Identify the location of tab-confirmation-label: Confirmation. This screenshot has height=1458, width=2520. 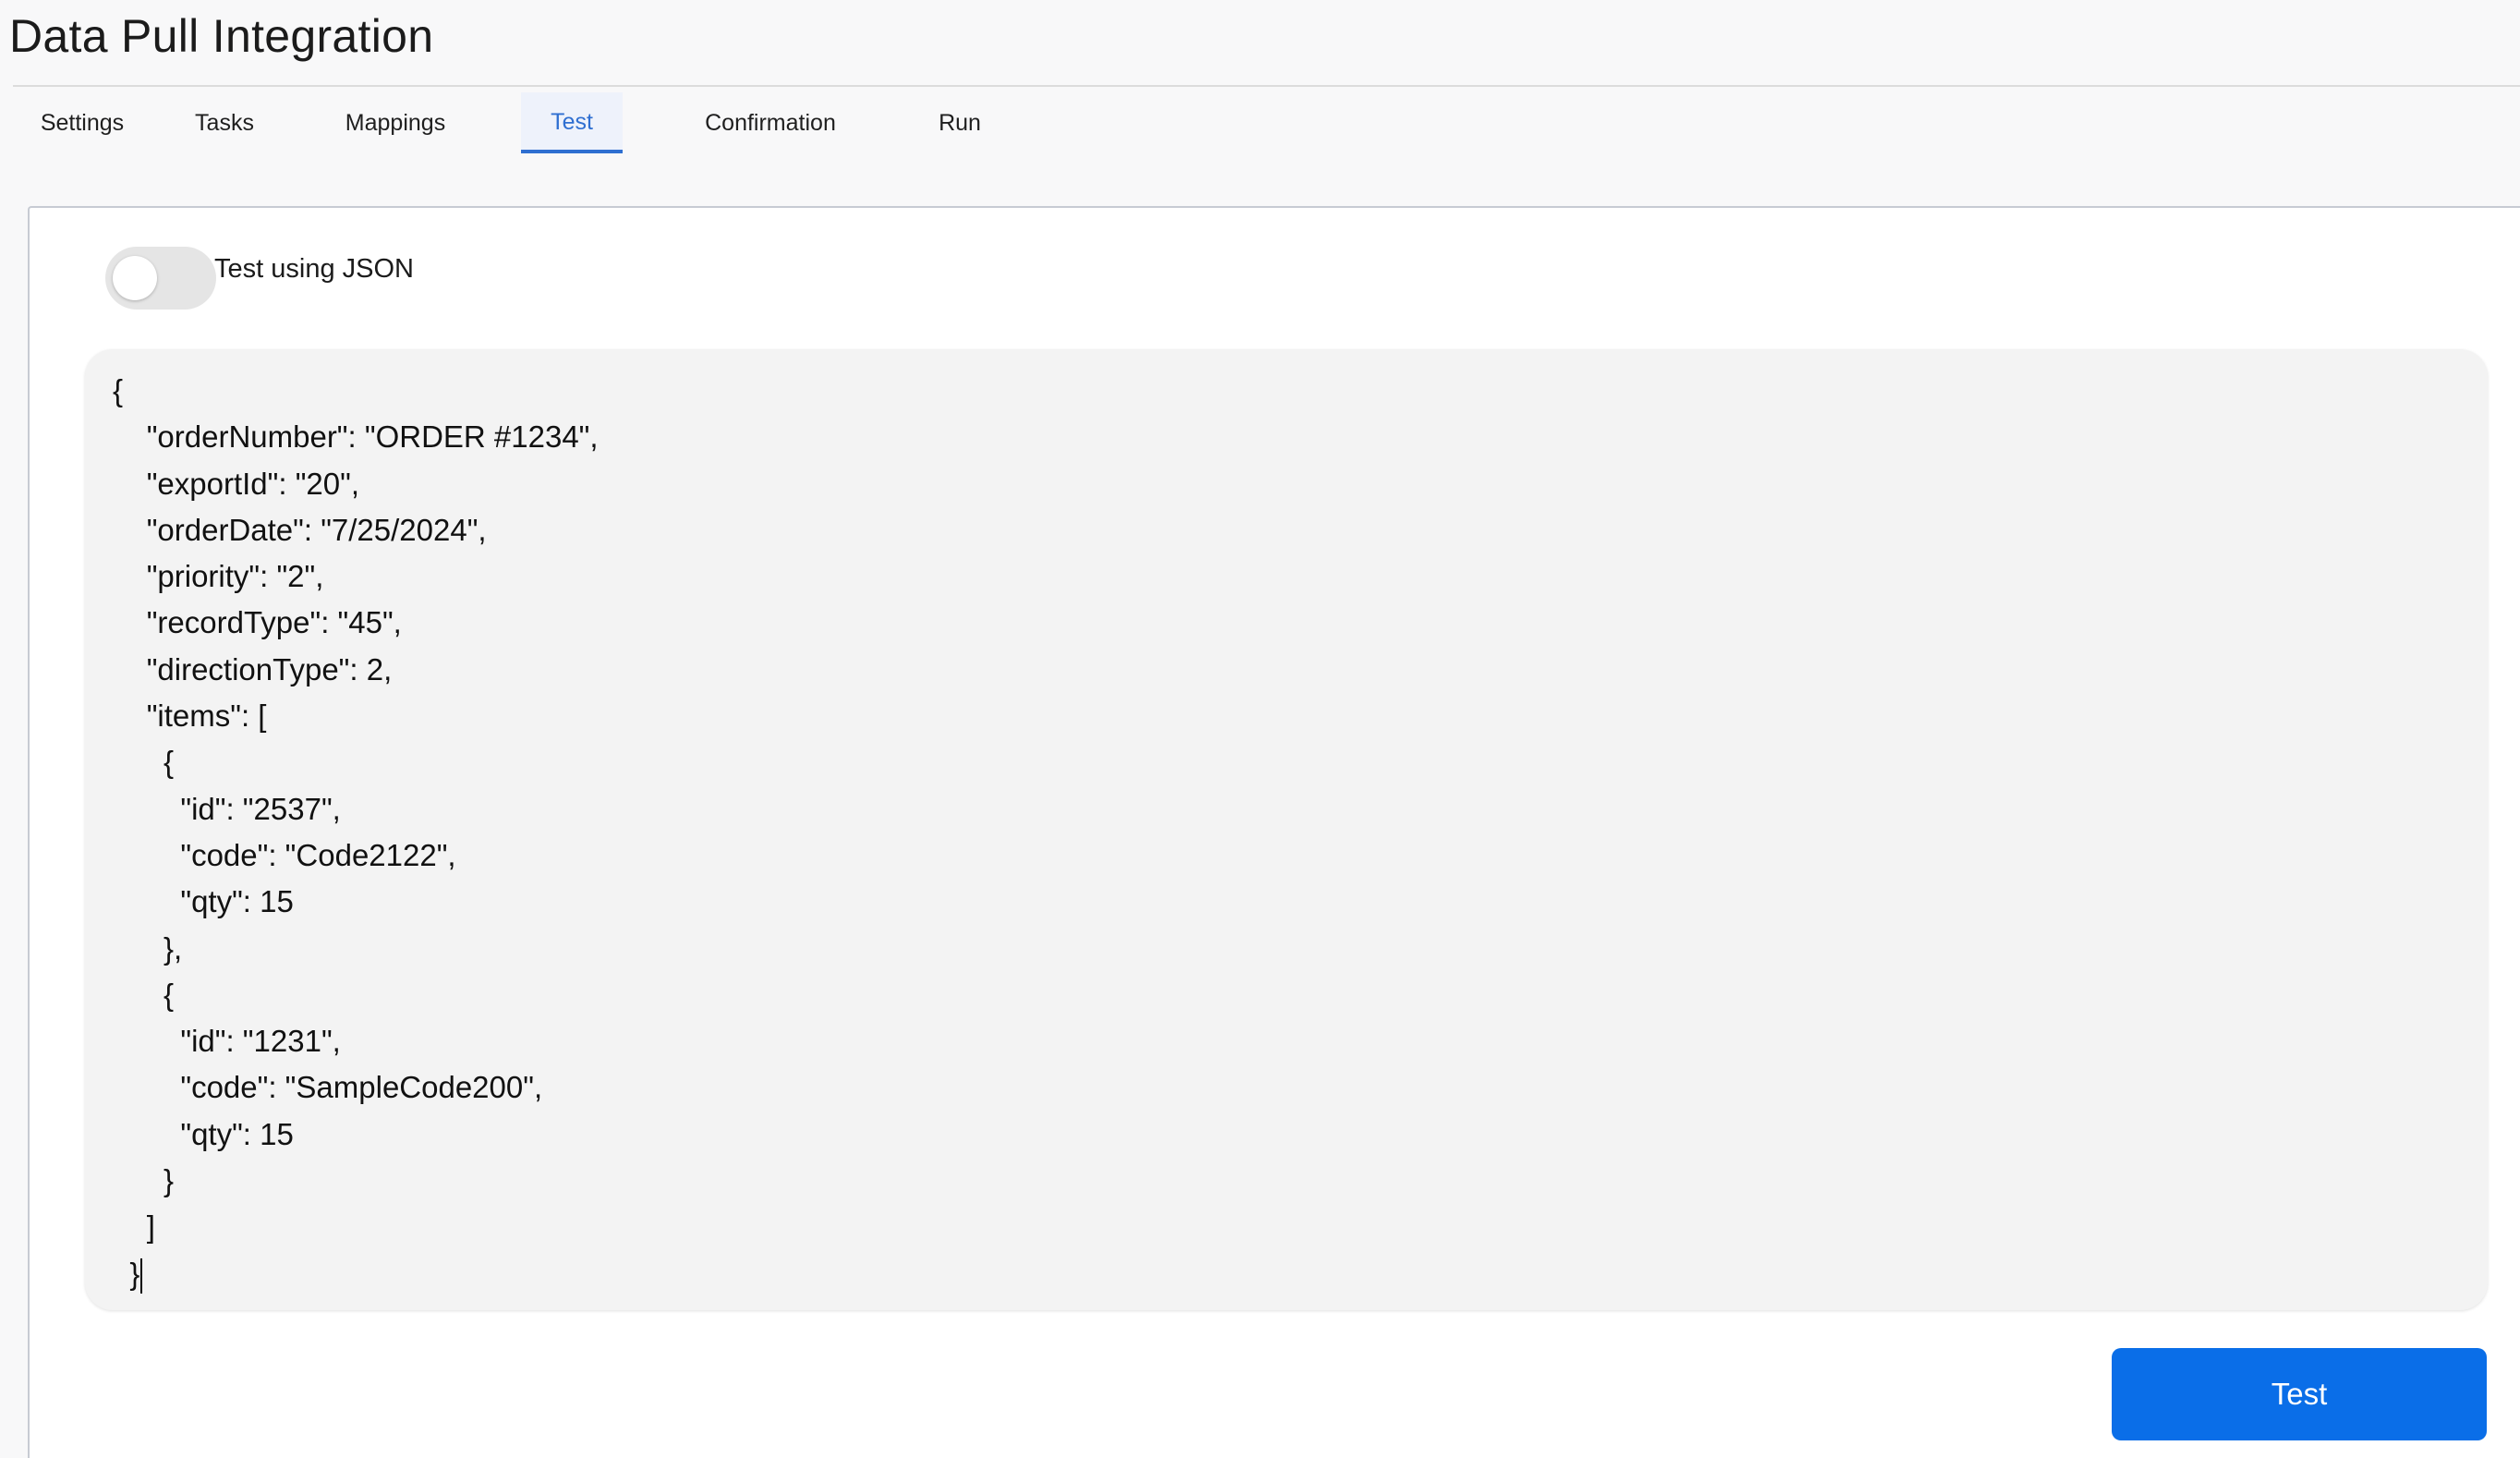
(770, 122).